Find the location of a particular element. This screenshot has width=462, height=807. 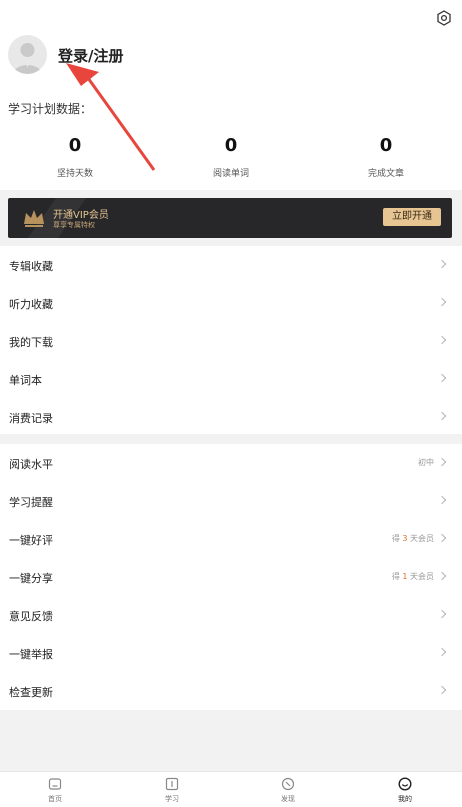

tab-study: 学习 is located at coordinates (172, 790).